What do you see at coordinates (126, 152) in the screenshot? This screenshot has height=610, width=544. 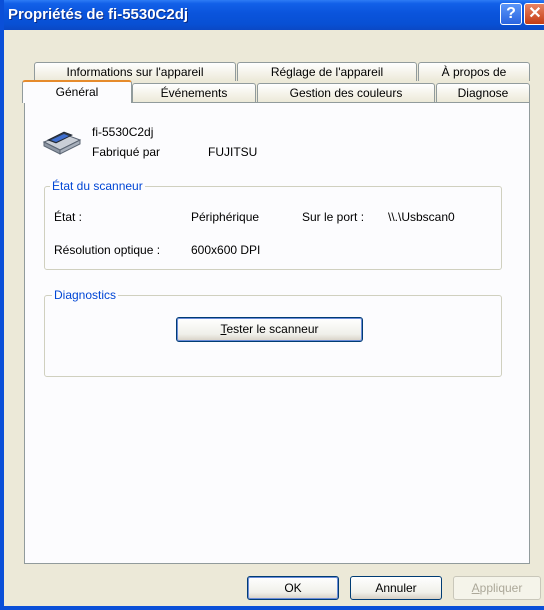 I see `manufacturer-label: Fabriqué par` at bounding box center [126, 152].